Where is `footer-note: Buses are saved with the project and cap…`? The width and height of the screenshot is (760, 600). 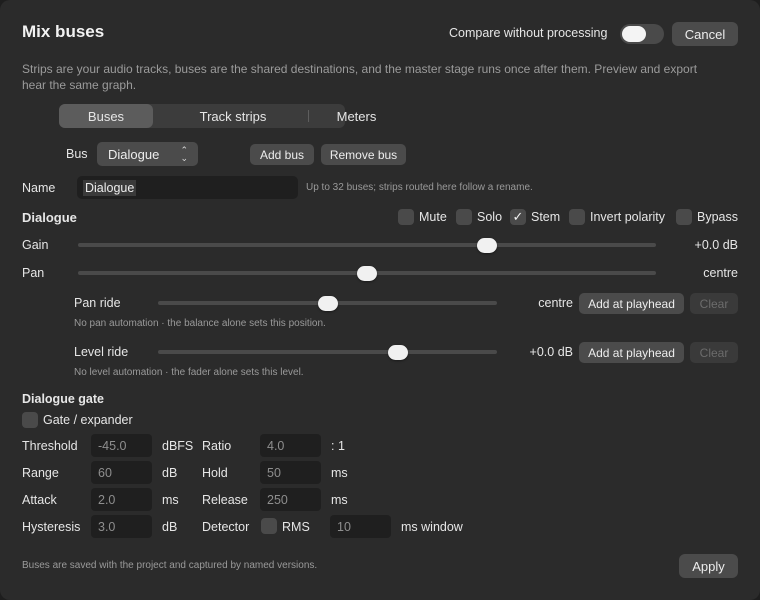 footer-note: Buses are saved with the project and cap… is located at coordinates (170, 565).